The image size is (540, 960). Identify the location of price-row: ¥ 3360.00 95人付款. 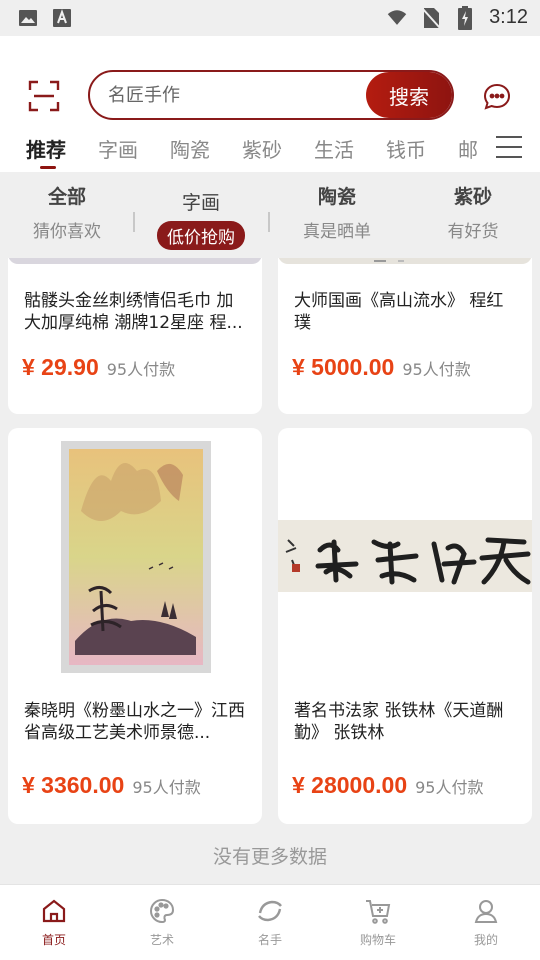
(111, 785).